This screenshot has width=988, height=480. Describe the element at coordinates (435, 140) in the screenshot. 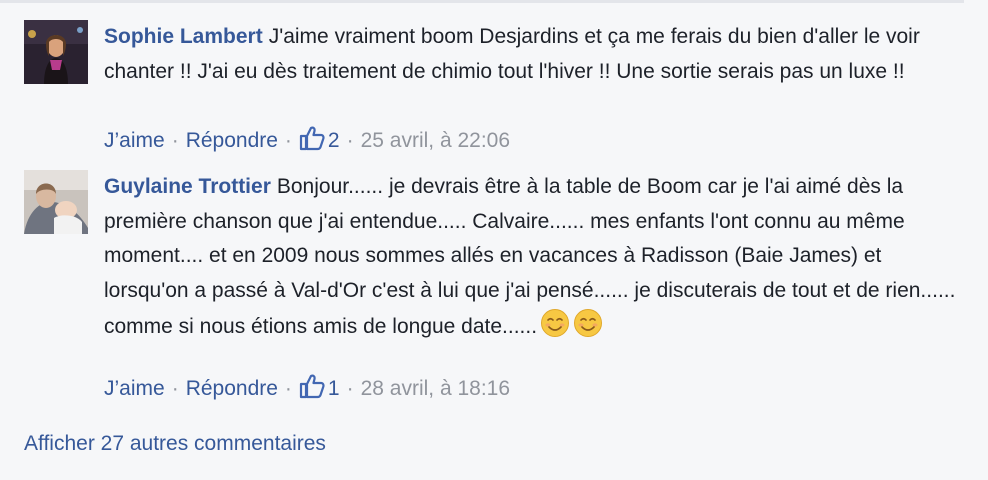

I see `timestamp: 25 avril, à 22:06` at that location.